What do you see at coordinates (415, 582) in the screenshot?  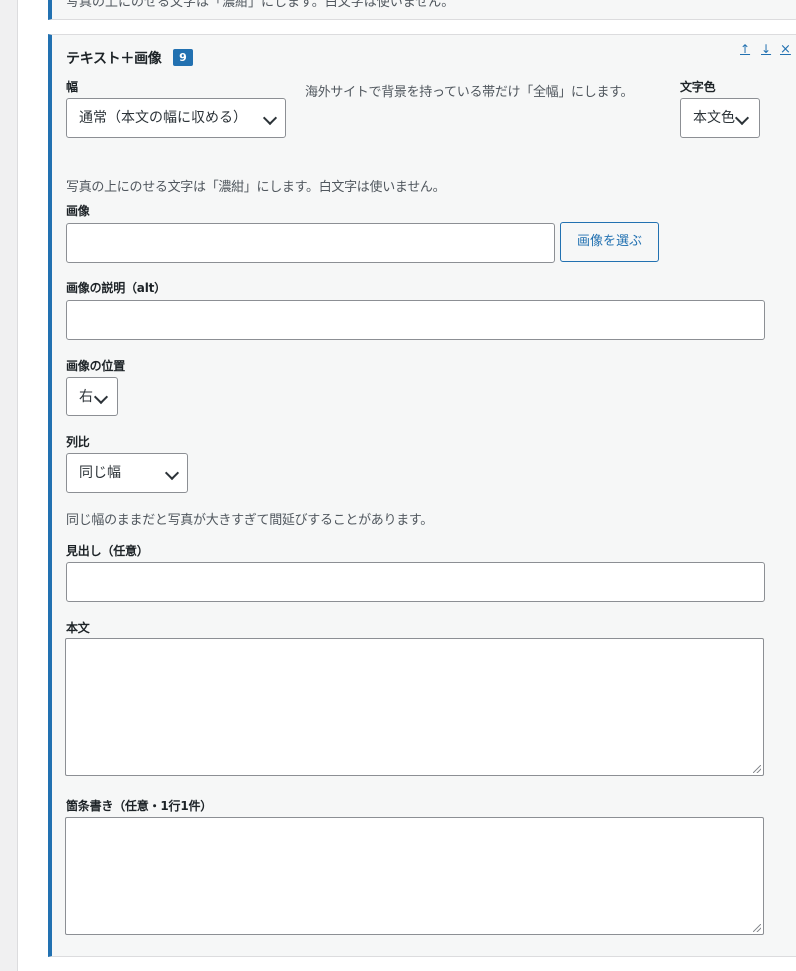 I see `heading-input` at bounding box center [415, 582].